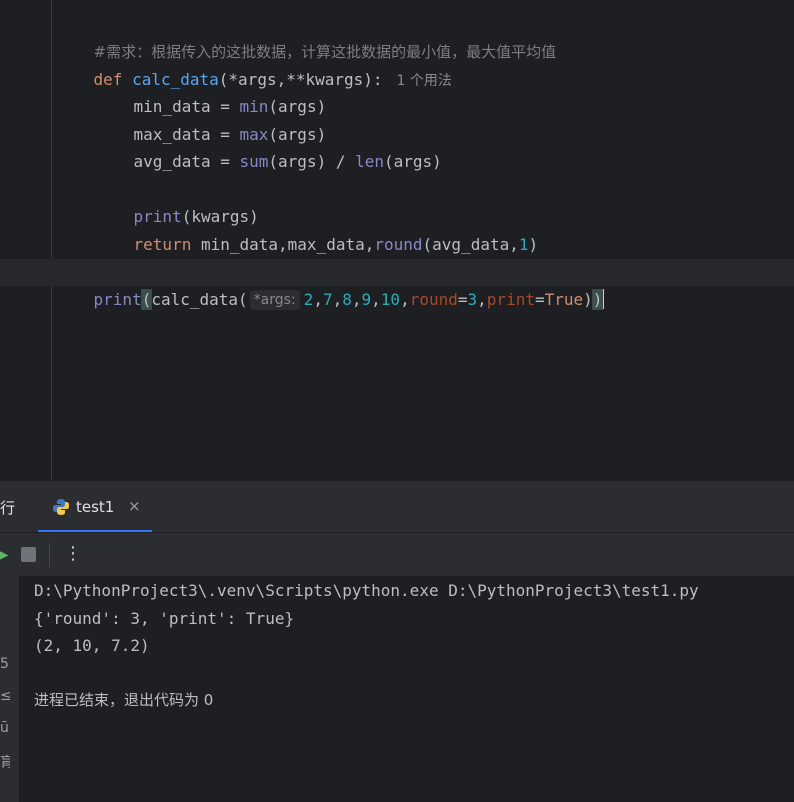 The height and width of the screenshot is (802, 794). Describe the element at coordinates (413, 161) in the screenshot. I see `len-args: (args)` at that location.